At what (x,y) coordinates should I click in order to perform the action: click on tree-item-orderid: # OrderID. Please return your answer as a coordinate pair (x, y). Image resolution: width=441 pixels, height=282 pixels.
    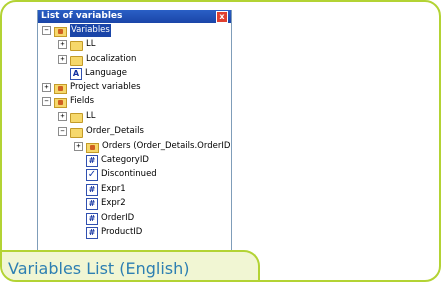
    Looking at the image, I should click on (104, 218).